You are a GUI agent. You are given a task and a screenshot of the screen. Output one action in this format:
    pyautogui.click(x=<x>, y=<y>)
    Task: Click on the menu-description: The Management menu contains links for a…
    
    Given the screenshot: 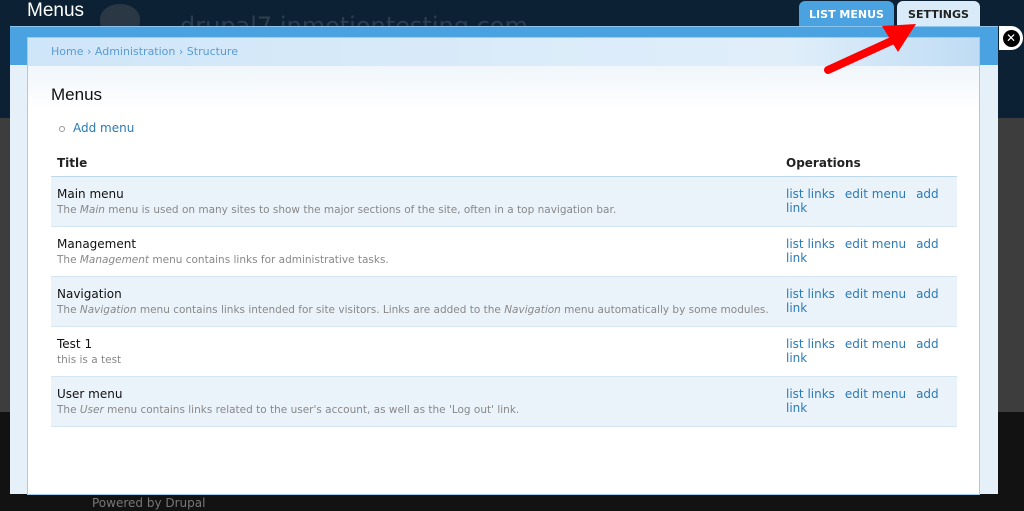 What is the action you would take?
    pyautogui.click(x=223, y=259)
    